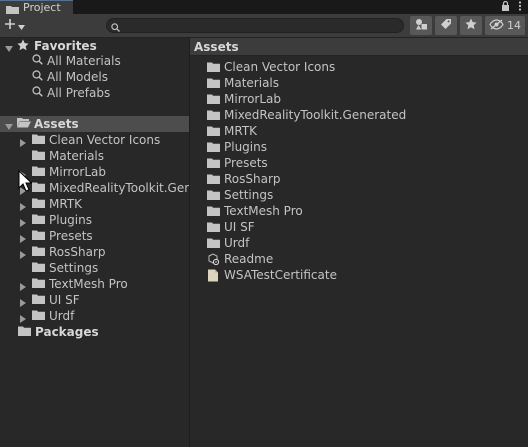  I want to click on tree-folder-item: Presets, so click(94, 236).